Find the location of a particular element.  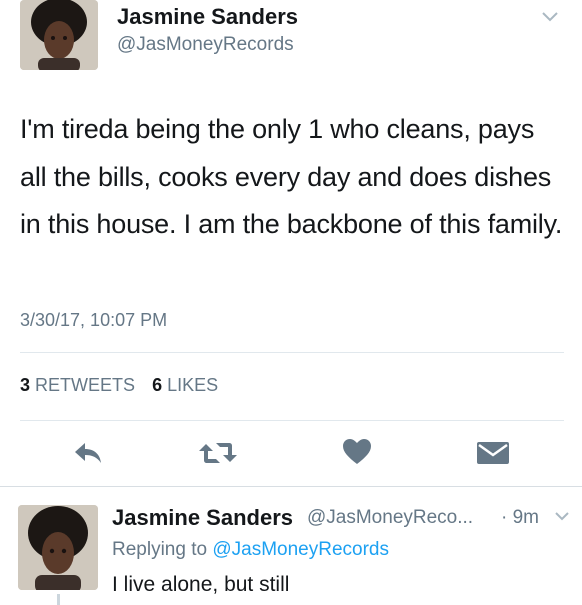

replying-to-link: @JasMoneyRecords is located at coordinates (300, 549).